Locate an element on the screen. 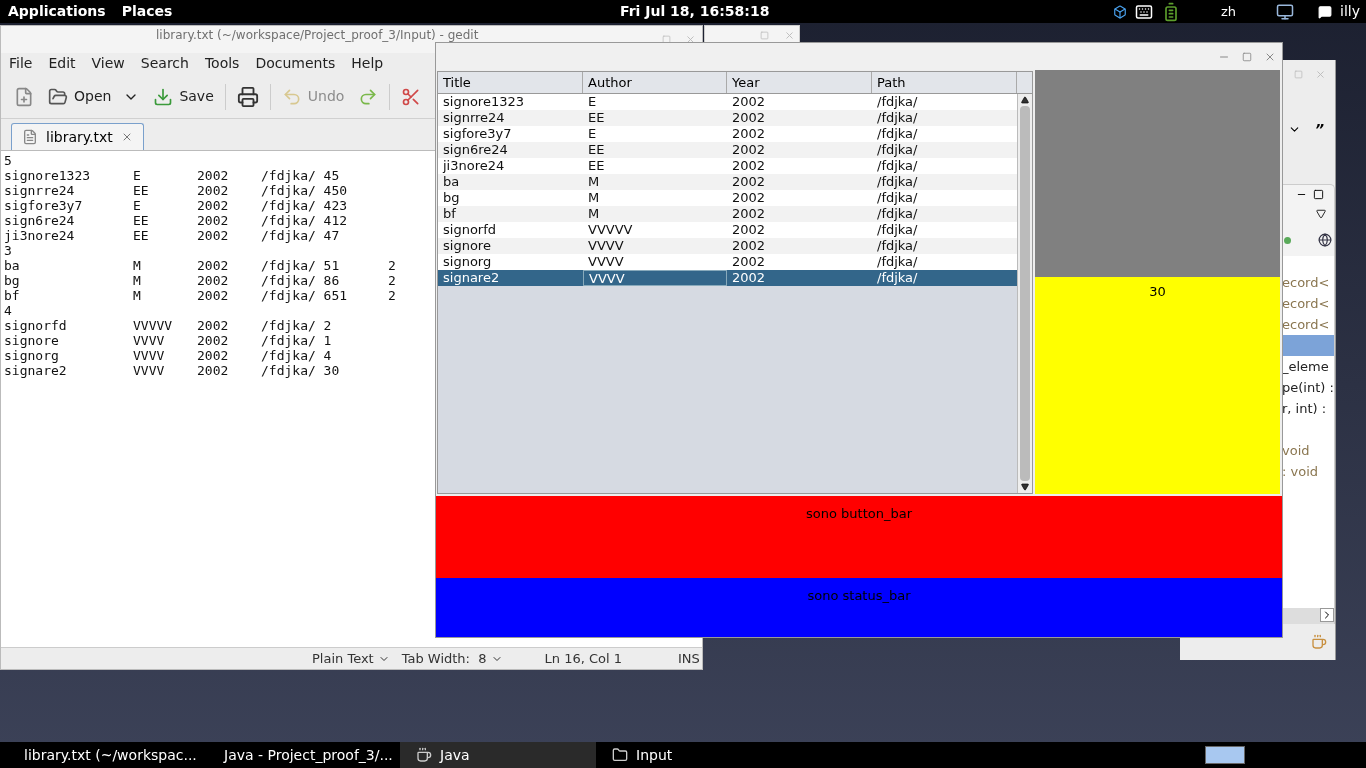  table-cell-text: signore1323 is located at coordinates (483, 102).